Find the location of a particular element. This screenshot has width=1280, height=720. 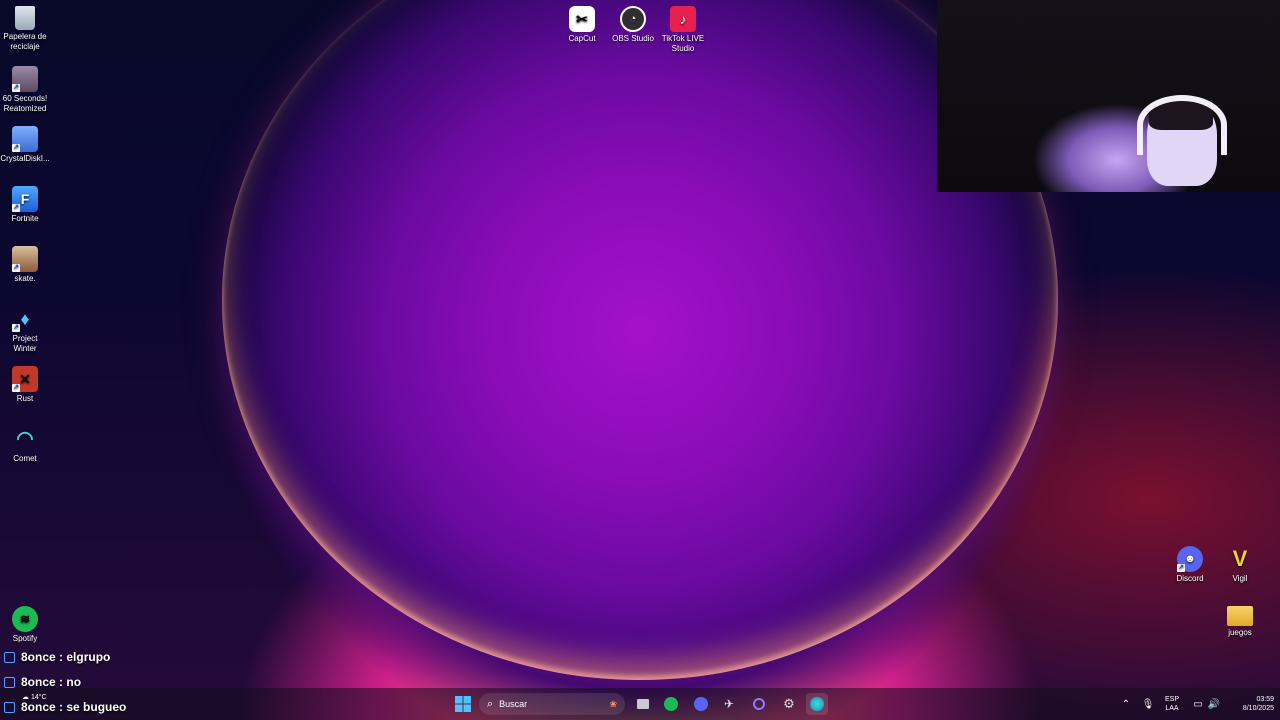

desktop-icon-vigil: V Vigil is located at coordinates (1240, 565).